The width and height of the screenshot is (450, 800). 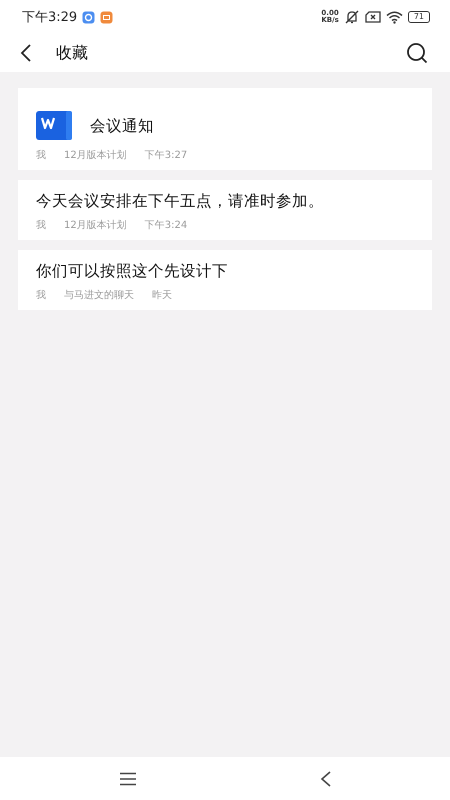 I want to click on wifi-icon, so click(x=394, y=17).